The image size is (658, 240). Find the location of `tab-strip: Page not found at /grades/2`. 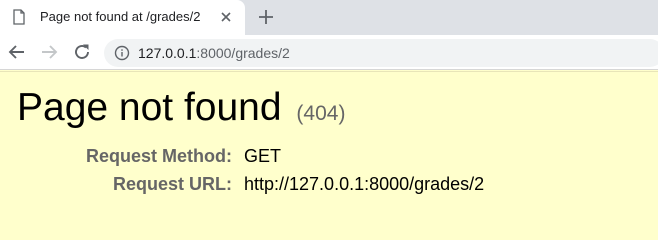

tab-strip: Page not found at /grades/2 is located at coordinates (329, 17).